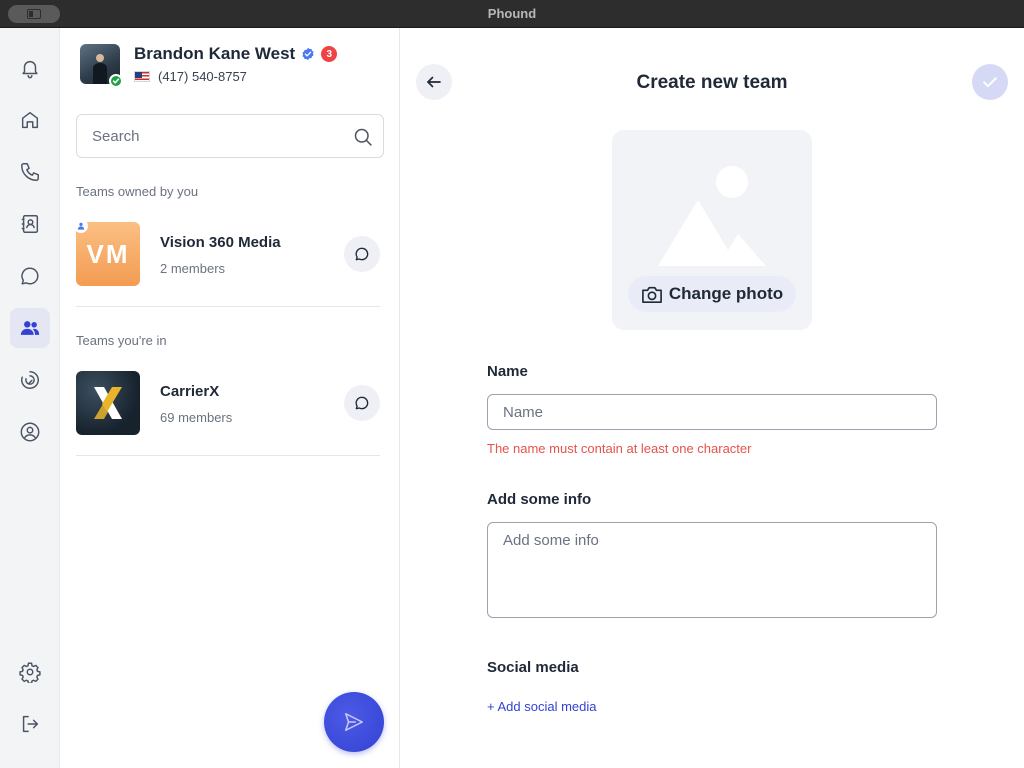 The width and height of the screenshot is (1024, 768). I want to click on rail-settings, so click(30, 672).